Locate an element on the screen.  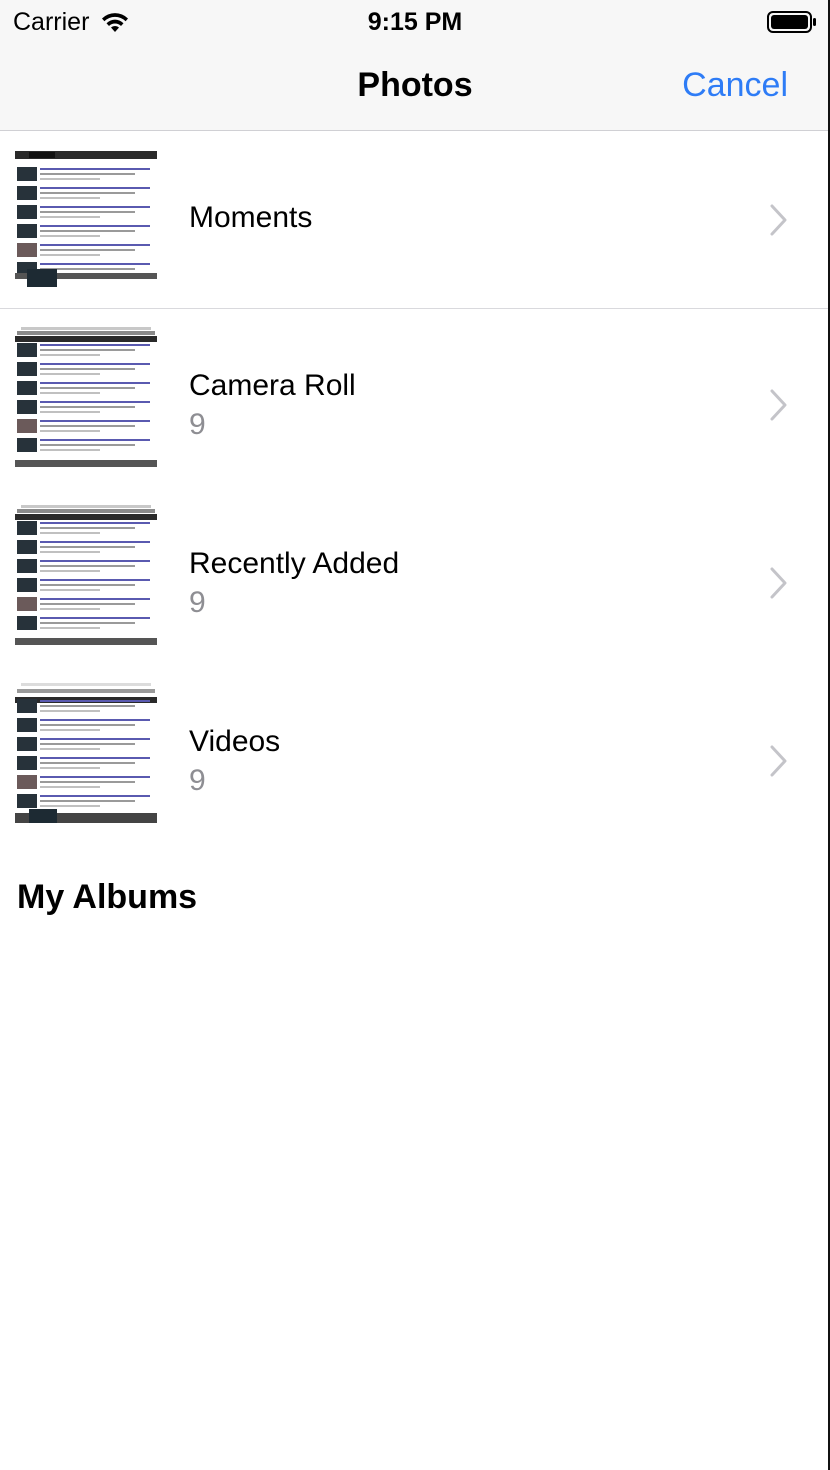
album-title: Videos is located at coordinates (235, 741).